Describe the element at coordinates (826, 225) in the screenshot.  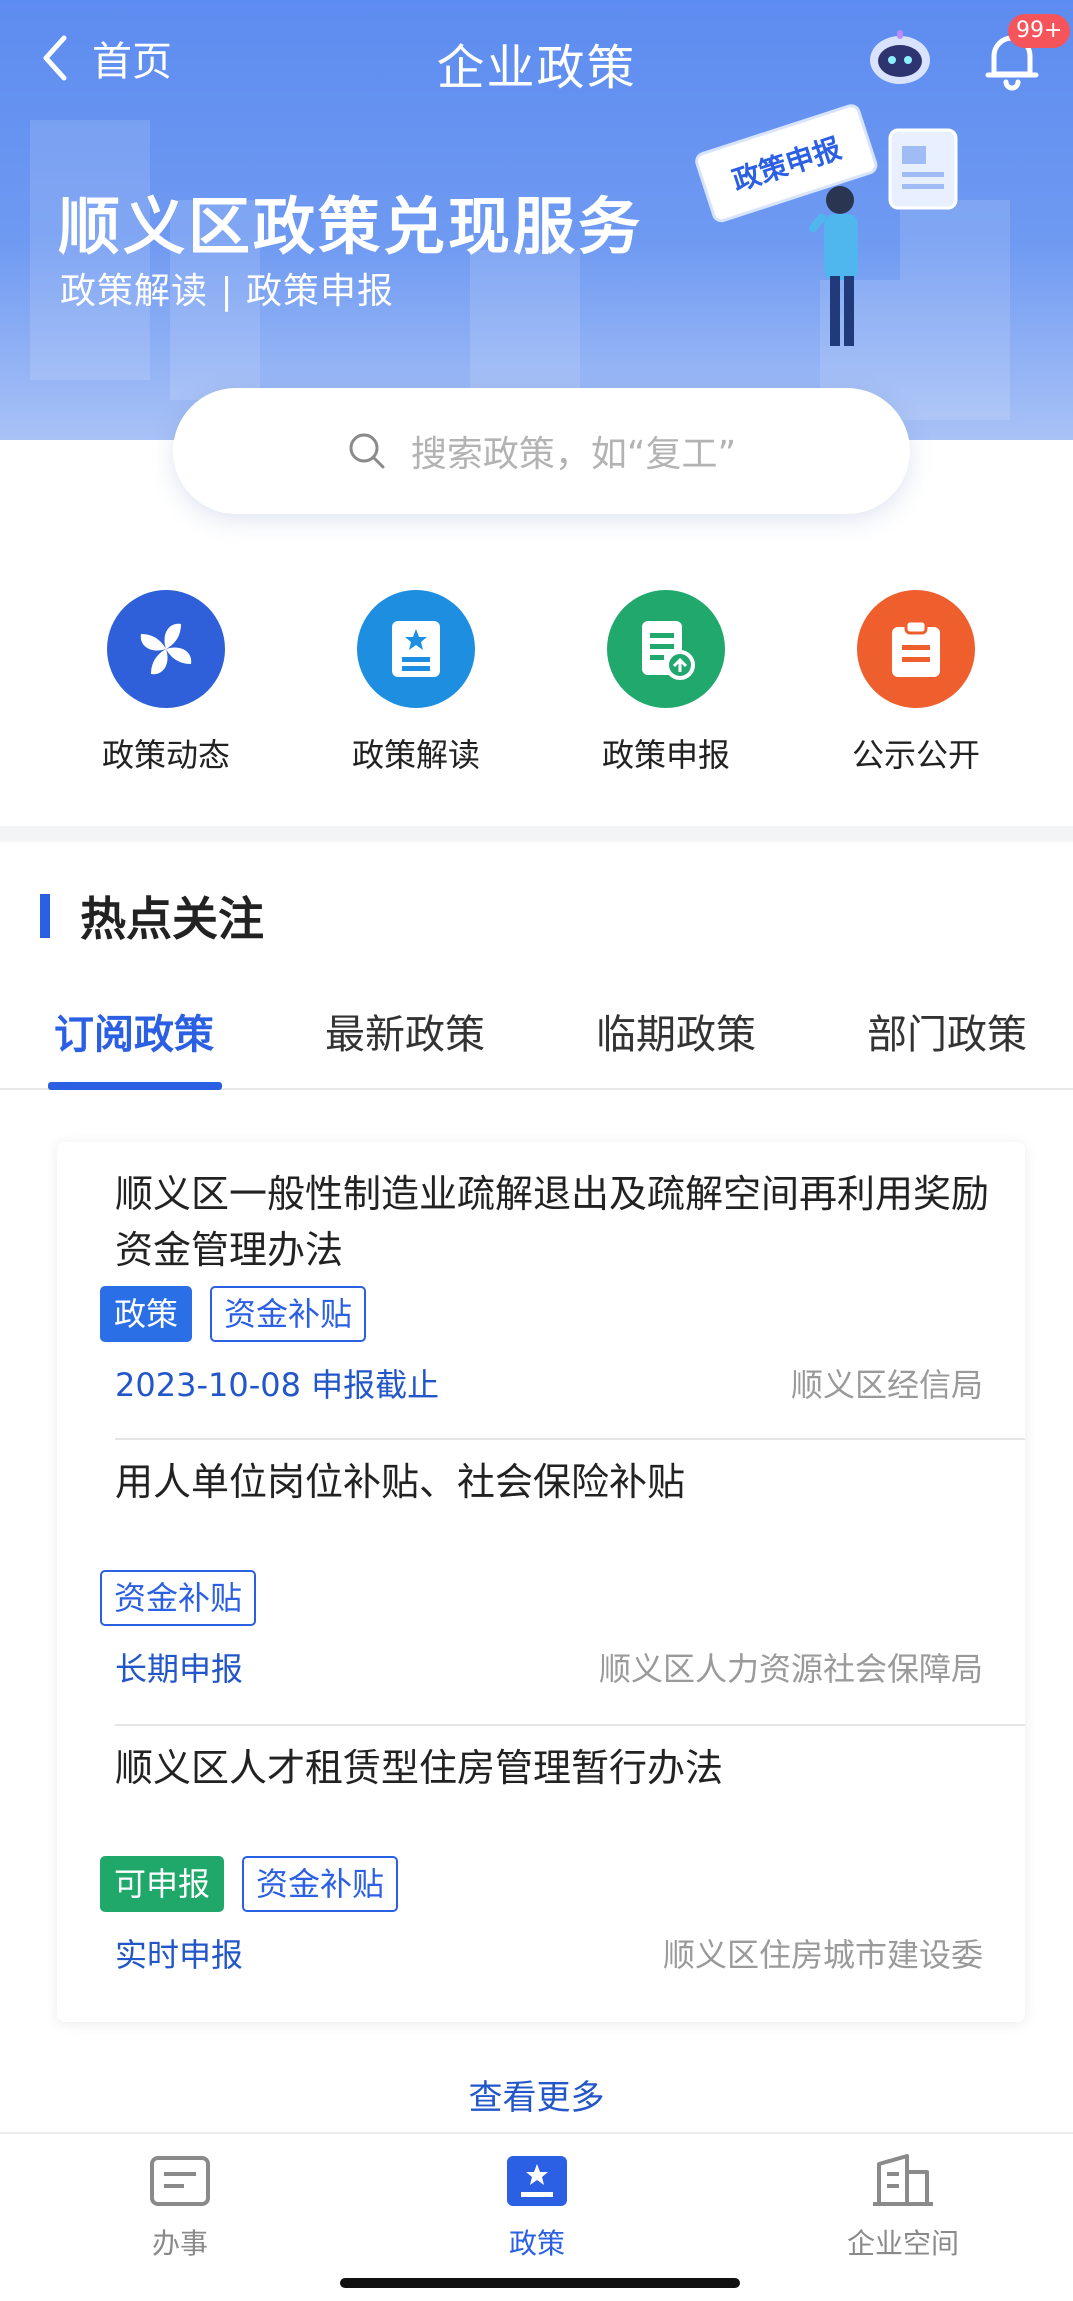
I see `policy-apply-illustration: 政策申报` at that location.